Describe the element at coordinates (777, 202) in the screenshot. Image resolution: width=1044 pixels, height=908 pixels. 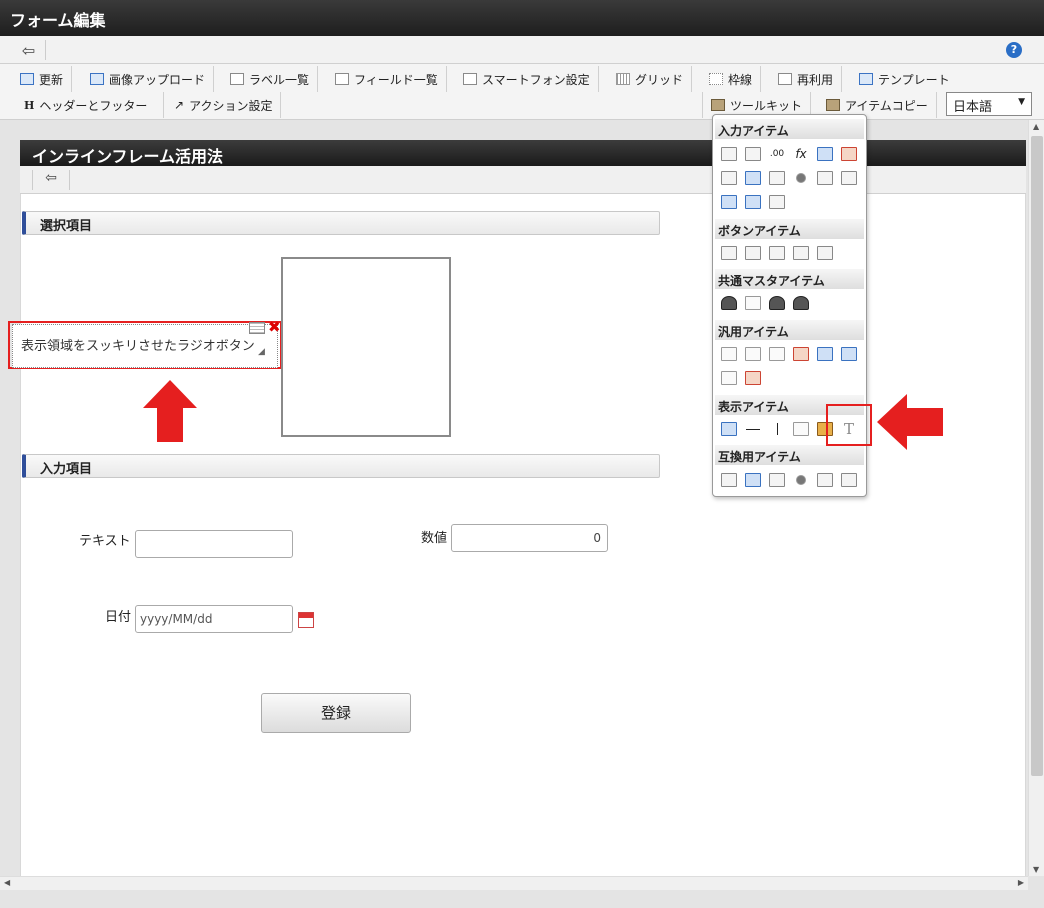
I see `font-item-icon` at that location.